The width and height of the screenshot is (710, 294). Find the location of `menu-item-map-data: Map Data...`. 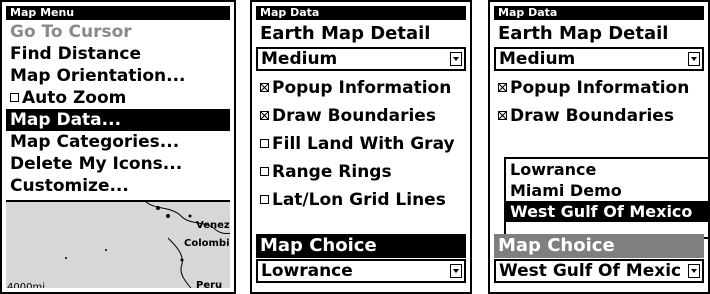

menu-item-map-data: Map Data... is located at coordinates (118, 120).